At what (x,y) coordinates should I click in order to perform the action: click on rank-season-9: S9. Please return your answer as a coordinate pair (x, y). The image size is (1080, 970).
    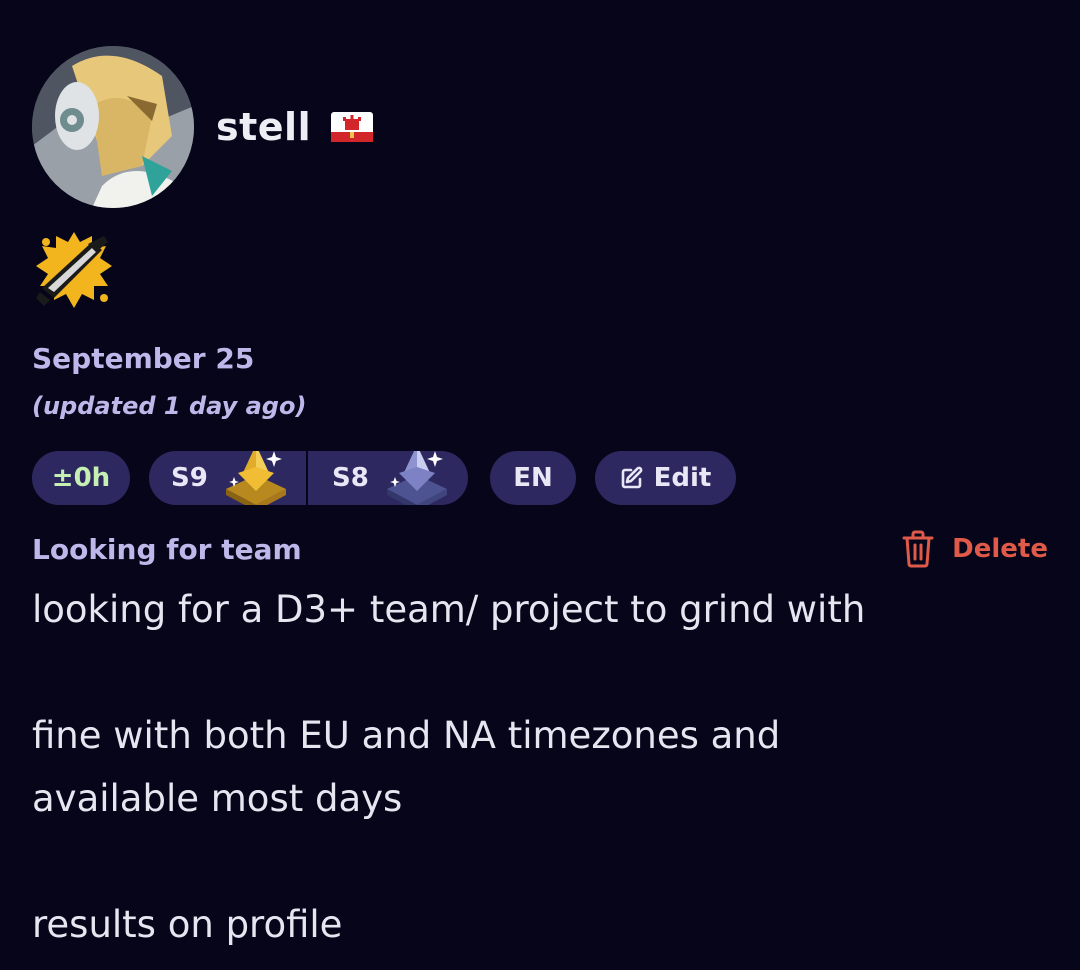
    Looking at the image, I should click on (227, 478).